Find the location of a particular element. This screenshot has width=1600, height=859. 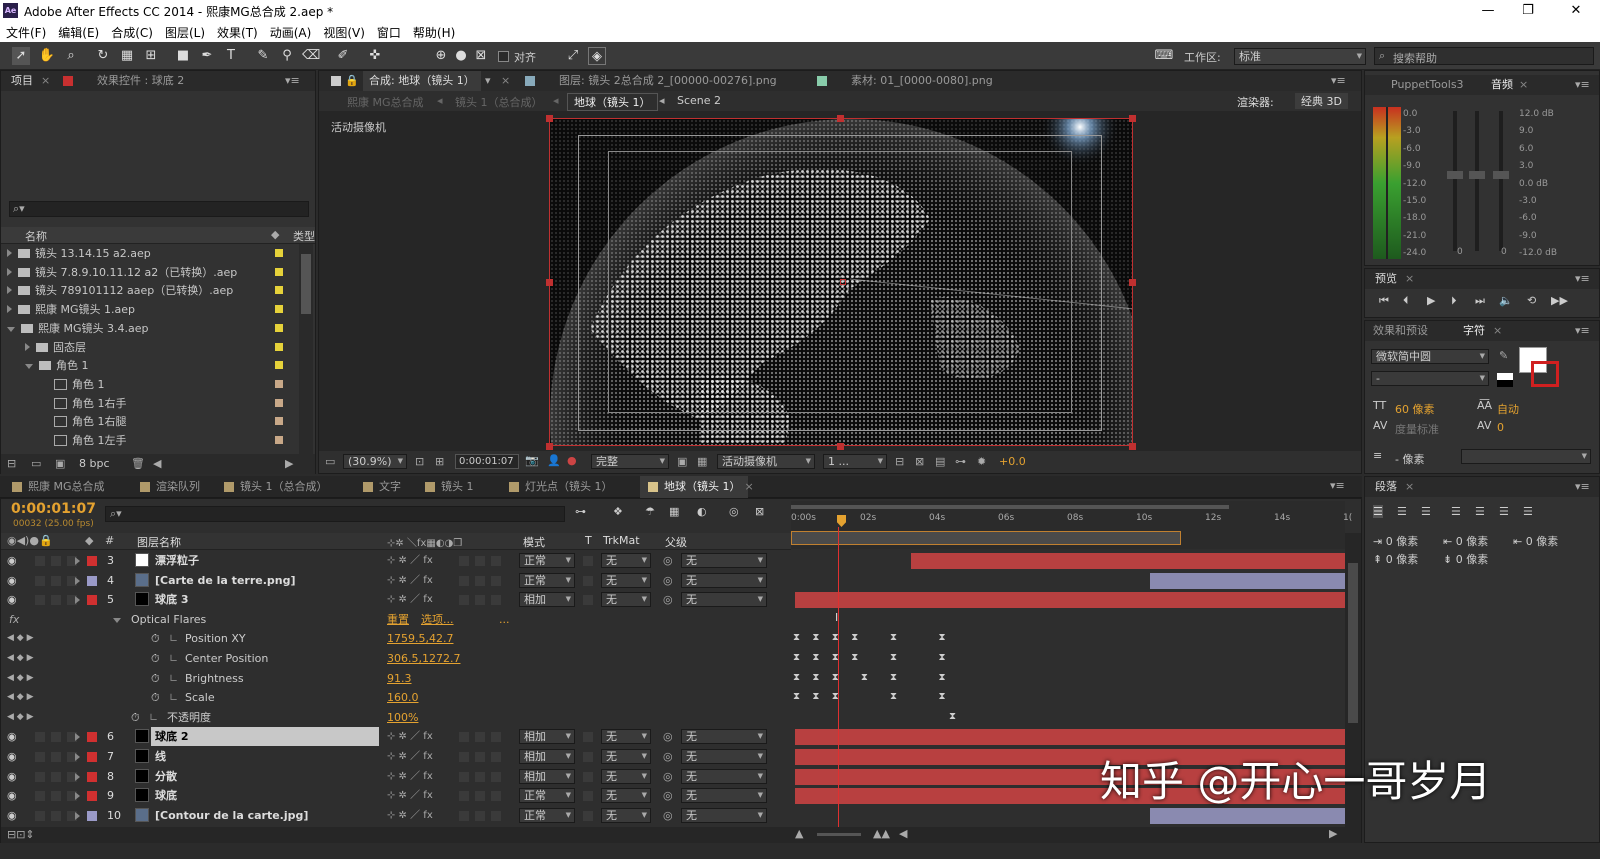

layer-name: 球底 3 is located at coordinates (171, 599).